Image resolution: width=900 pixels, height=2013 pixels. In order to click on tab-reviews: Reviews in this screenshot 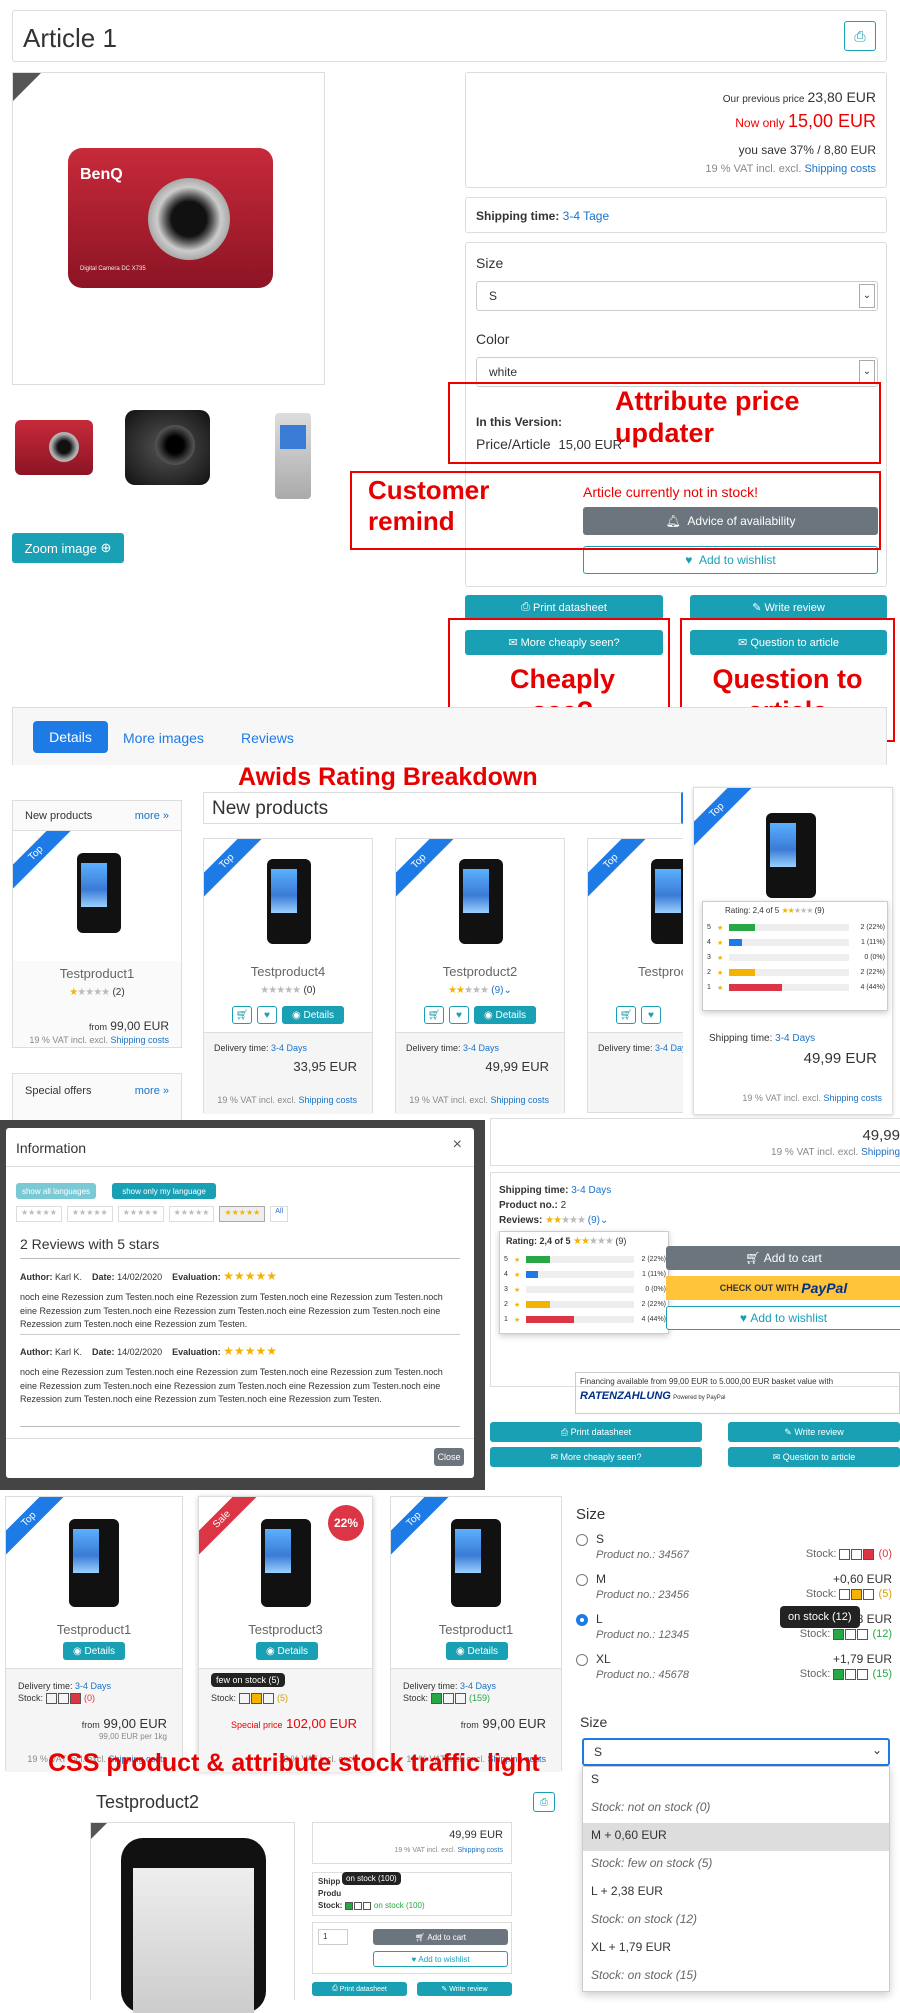, I will do `click(267, 738)`.